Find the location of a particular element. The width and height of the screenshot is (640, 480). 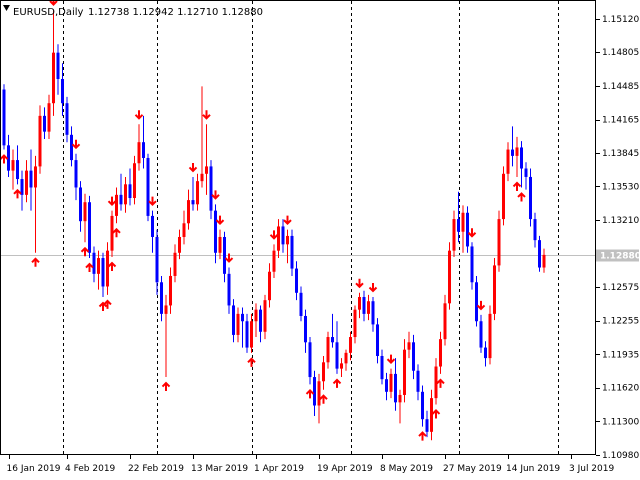

time-tick-label: 4 Feb 2019 is located at coordinates (90, 469).